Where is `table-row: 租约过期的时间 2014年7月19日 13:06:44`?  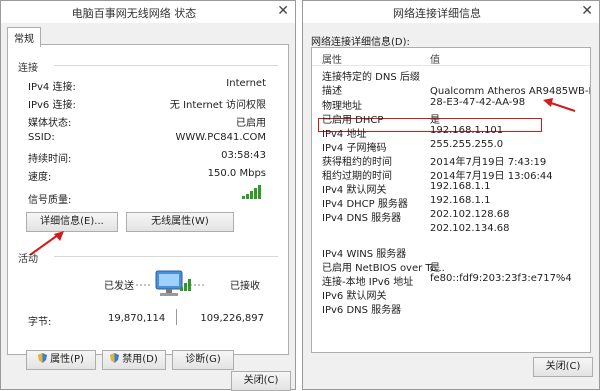 table-row: 租约过期的时间 2014年7月19日 13:06:44 is located at coordinates (451, 174).